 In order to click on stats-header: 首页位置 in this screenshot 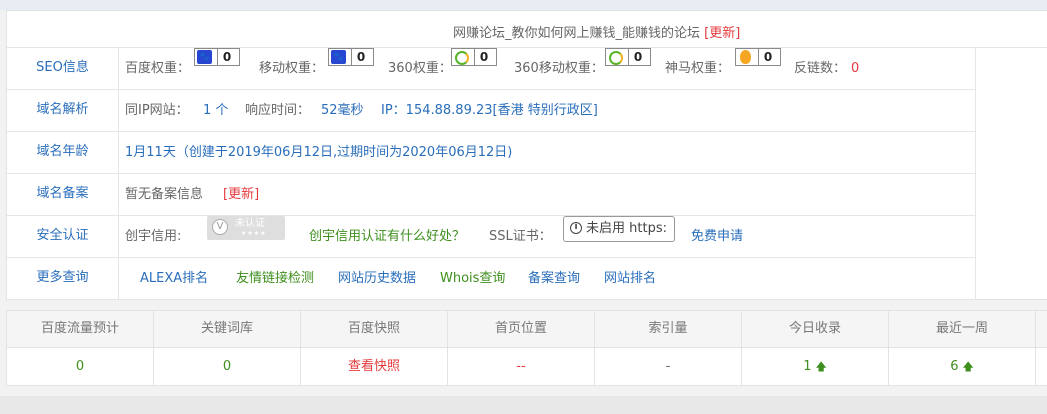, I will do `click(521, 329)`.